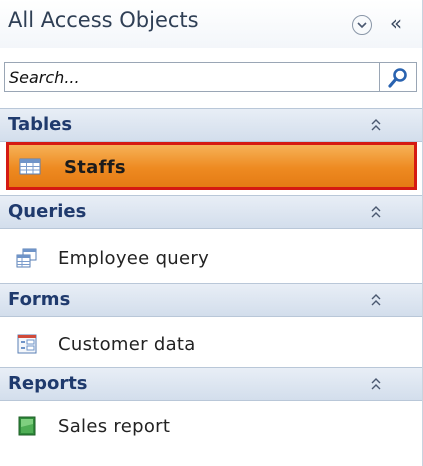 The width and height of the screenshot is (423, 466). What do you see at coordinates (211, 300) in the screenshot?
I see `group-header-forms: Forms` at bounding box center [211, 300].